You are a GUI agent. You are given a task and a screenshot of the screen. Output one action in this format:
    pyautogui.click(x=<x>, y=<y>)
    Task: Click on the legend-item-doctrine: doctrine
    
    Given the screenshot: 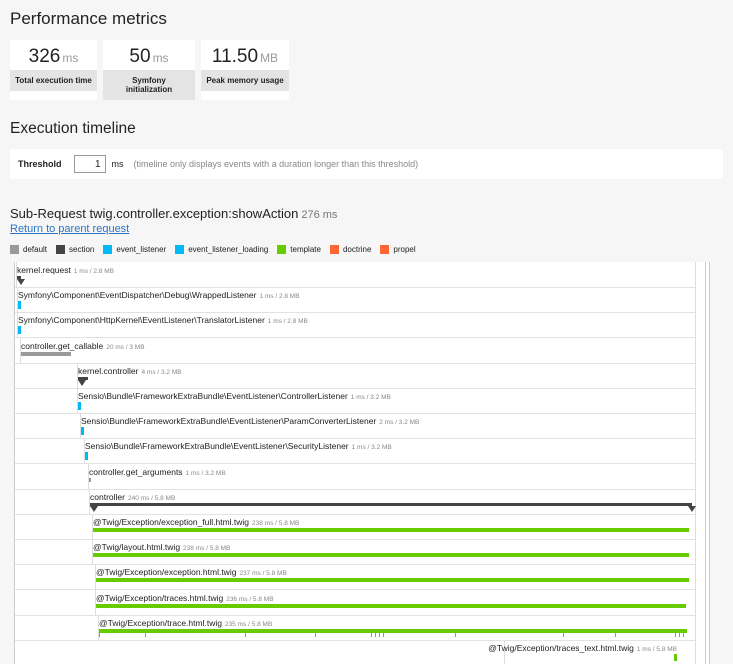 What is the action you would take?
    pyautogui.click(x=350, y=249)
    